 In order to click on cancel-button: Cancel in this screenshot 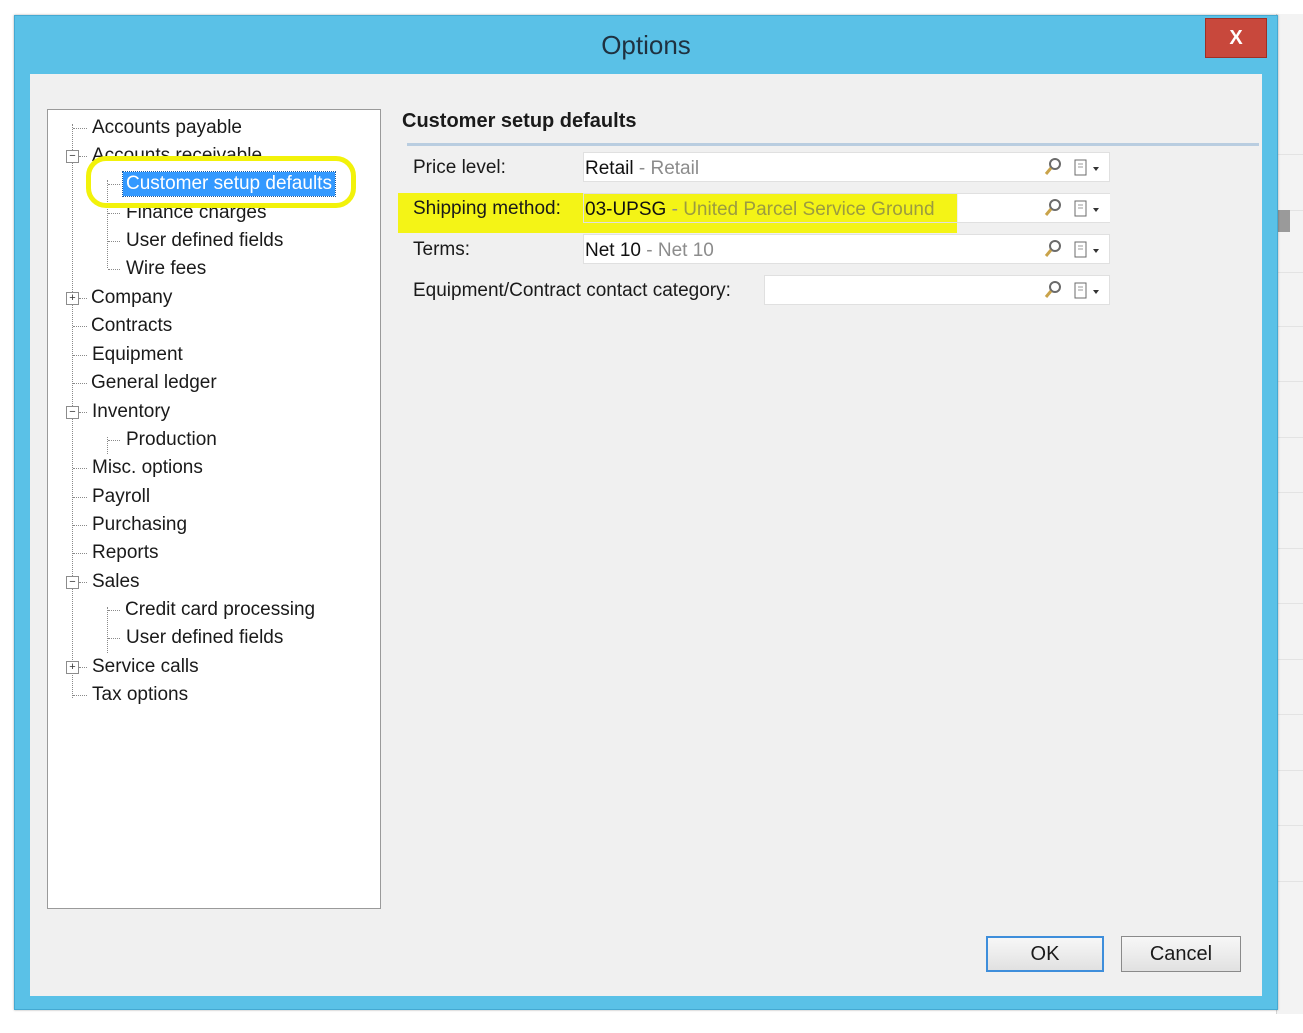, I will do `click(1181, 954)`.